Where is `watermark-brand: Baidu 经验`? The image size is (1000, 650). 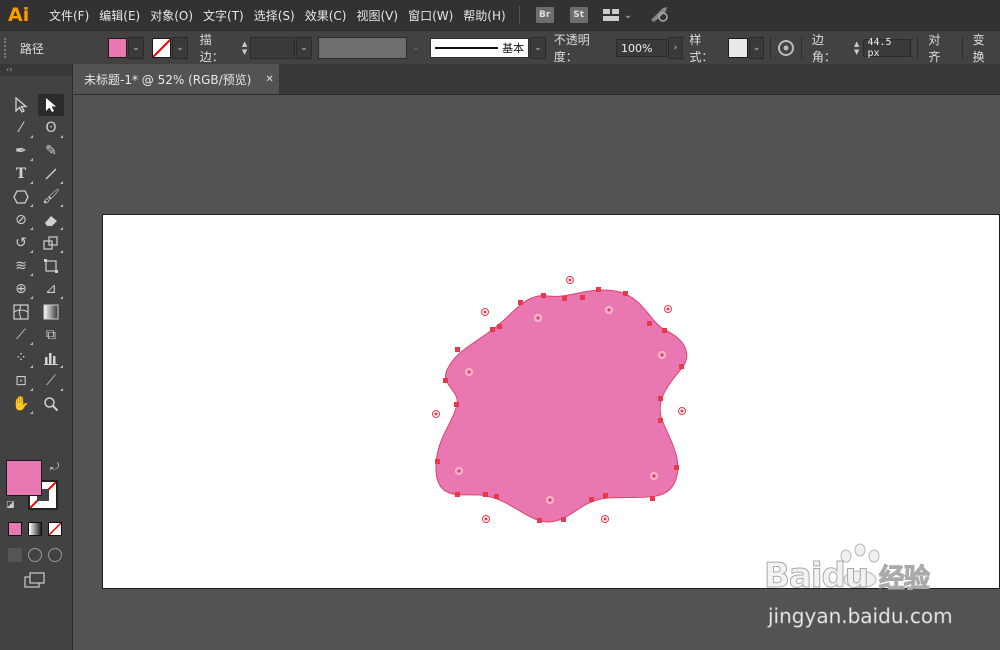 watermark-brand: Baidu 经验 is located at coordinates (846, 576).